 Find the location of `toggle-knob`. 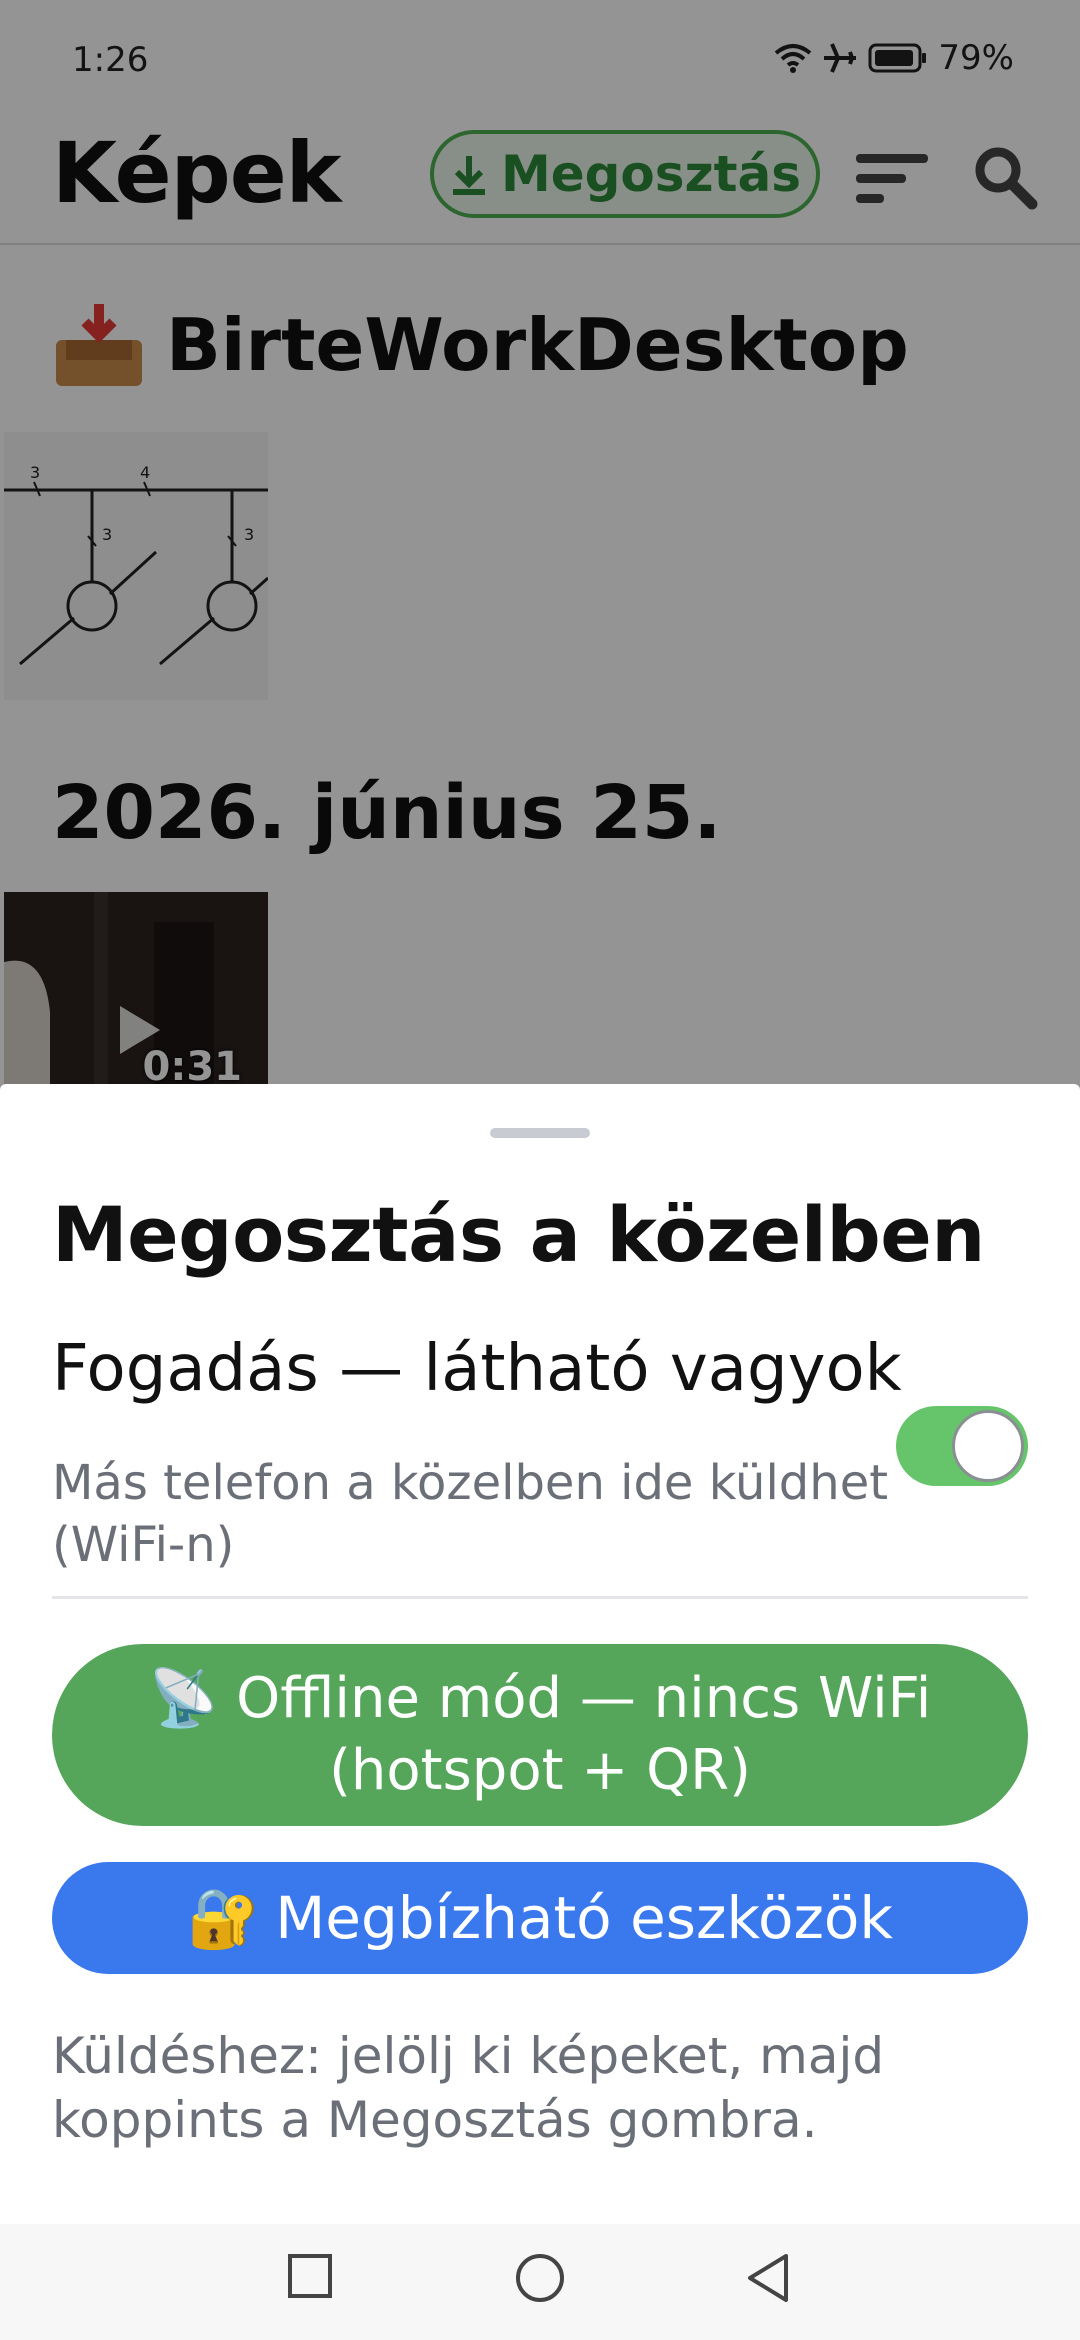

toggle-knob is located at coordinates (988, 1446).